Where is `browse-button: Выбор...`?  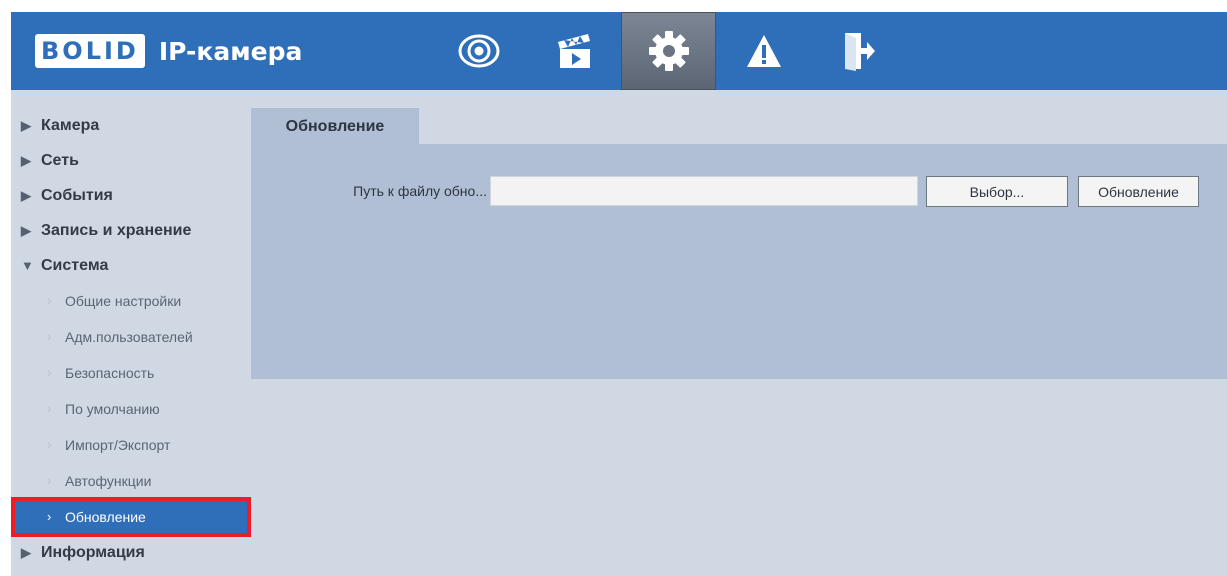 browse-button: Выбор... is located at coordinates (997, 191).